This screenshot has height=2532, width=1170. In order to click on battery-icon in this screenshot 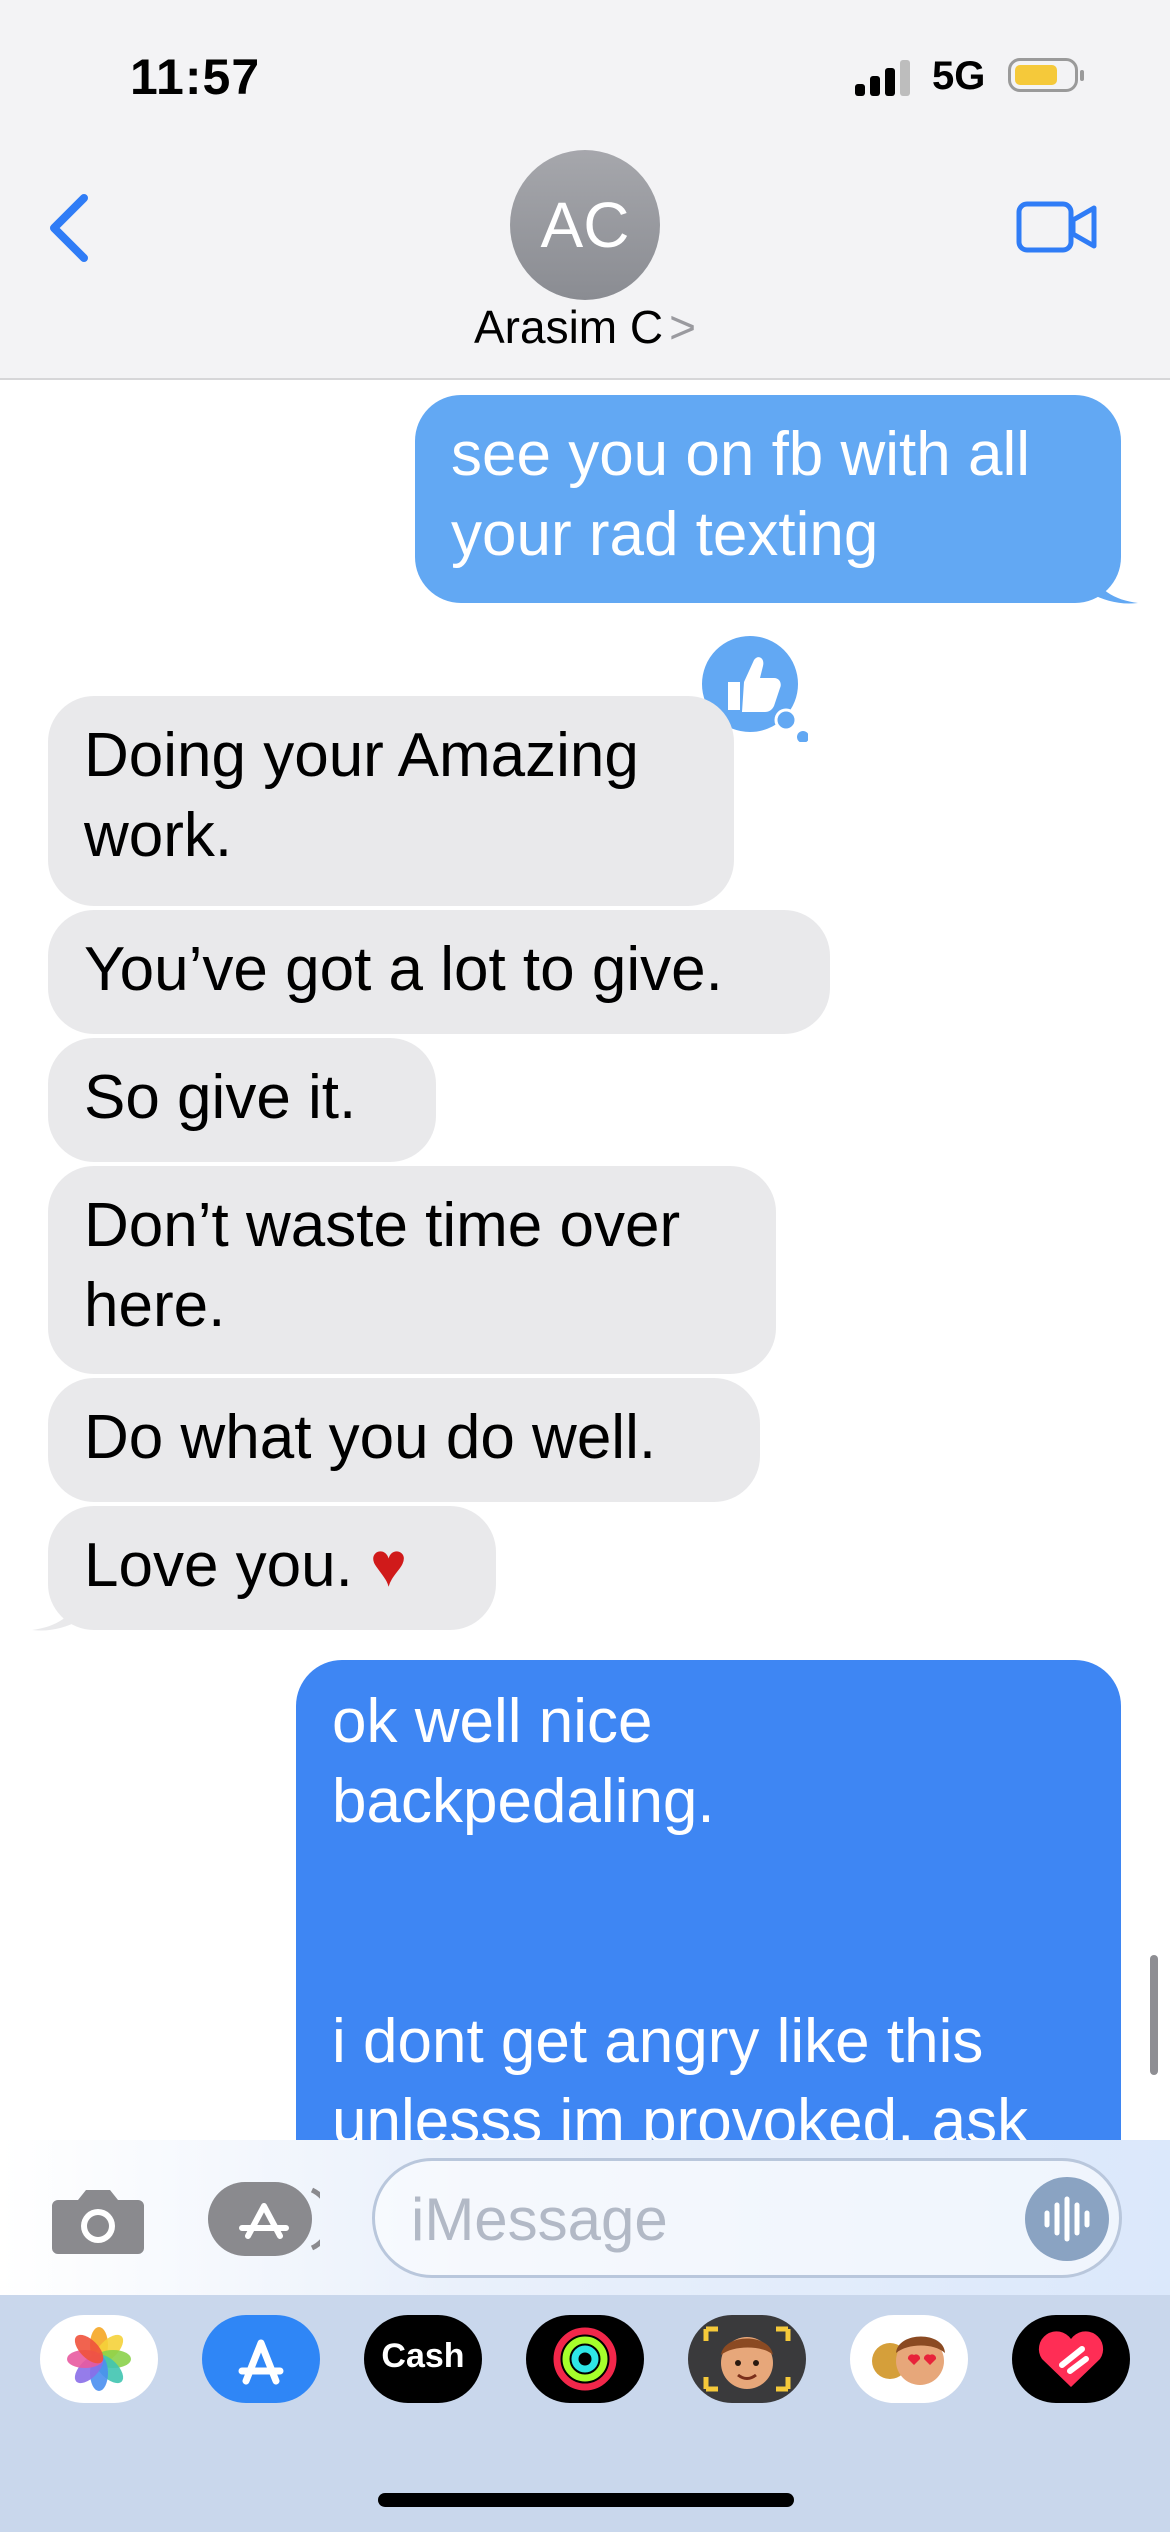, I will do `click(1046, 75)`.